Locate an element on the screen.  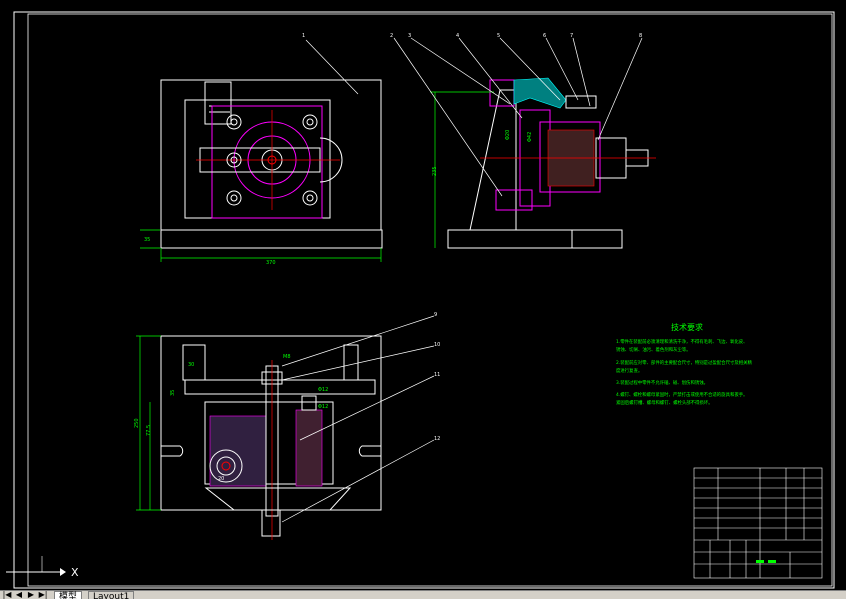
svg-text: 锈蚀、切屑、油污、着色剂和灰尘等。 is located at coordinates (653, 349).